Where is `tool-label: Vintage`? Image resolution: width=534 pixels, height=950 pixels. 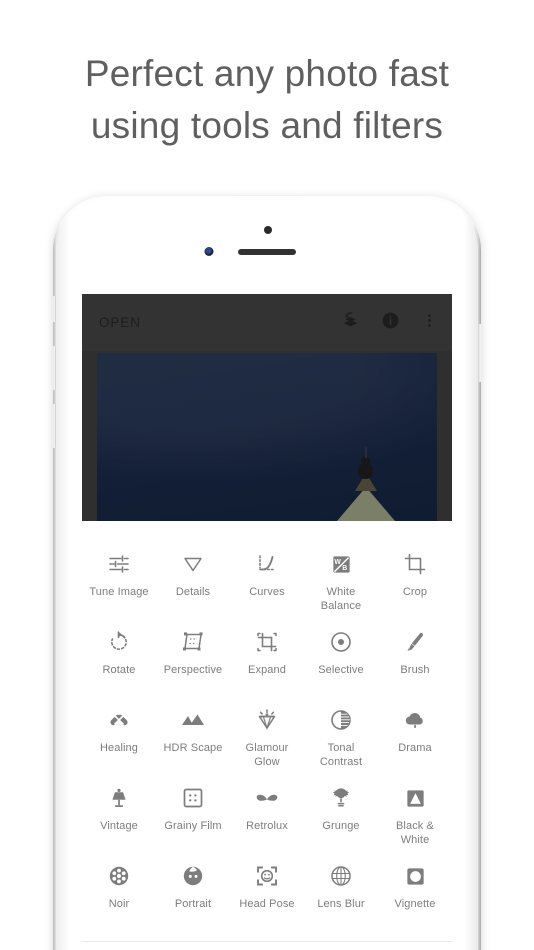 tool-label: Vintage is located at coordinates (119, 826).